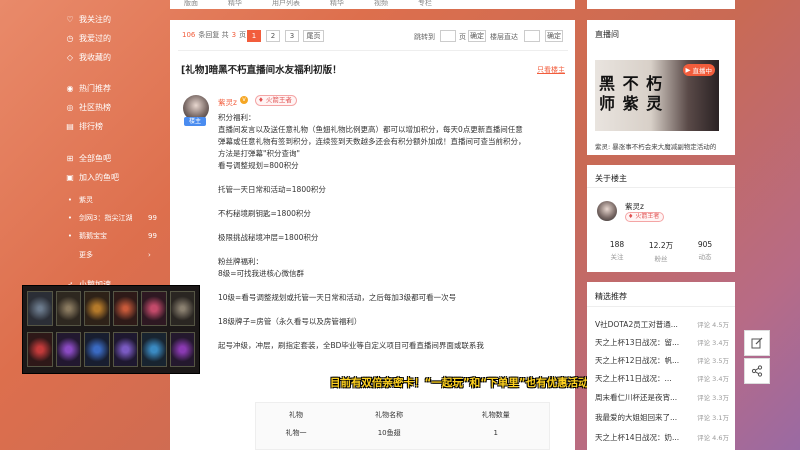  I want to click on nav-tab: 专栏, so click(425, 4).